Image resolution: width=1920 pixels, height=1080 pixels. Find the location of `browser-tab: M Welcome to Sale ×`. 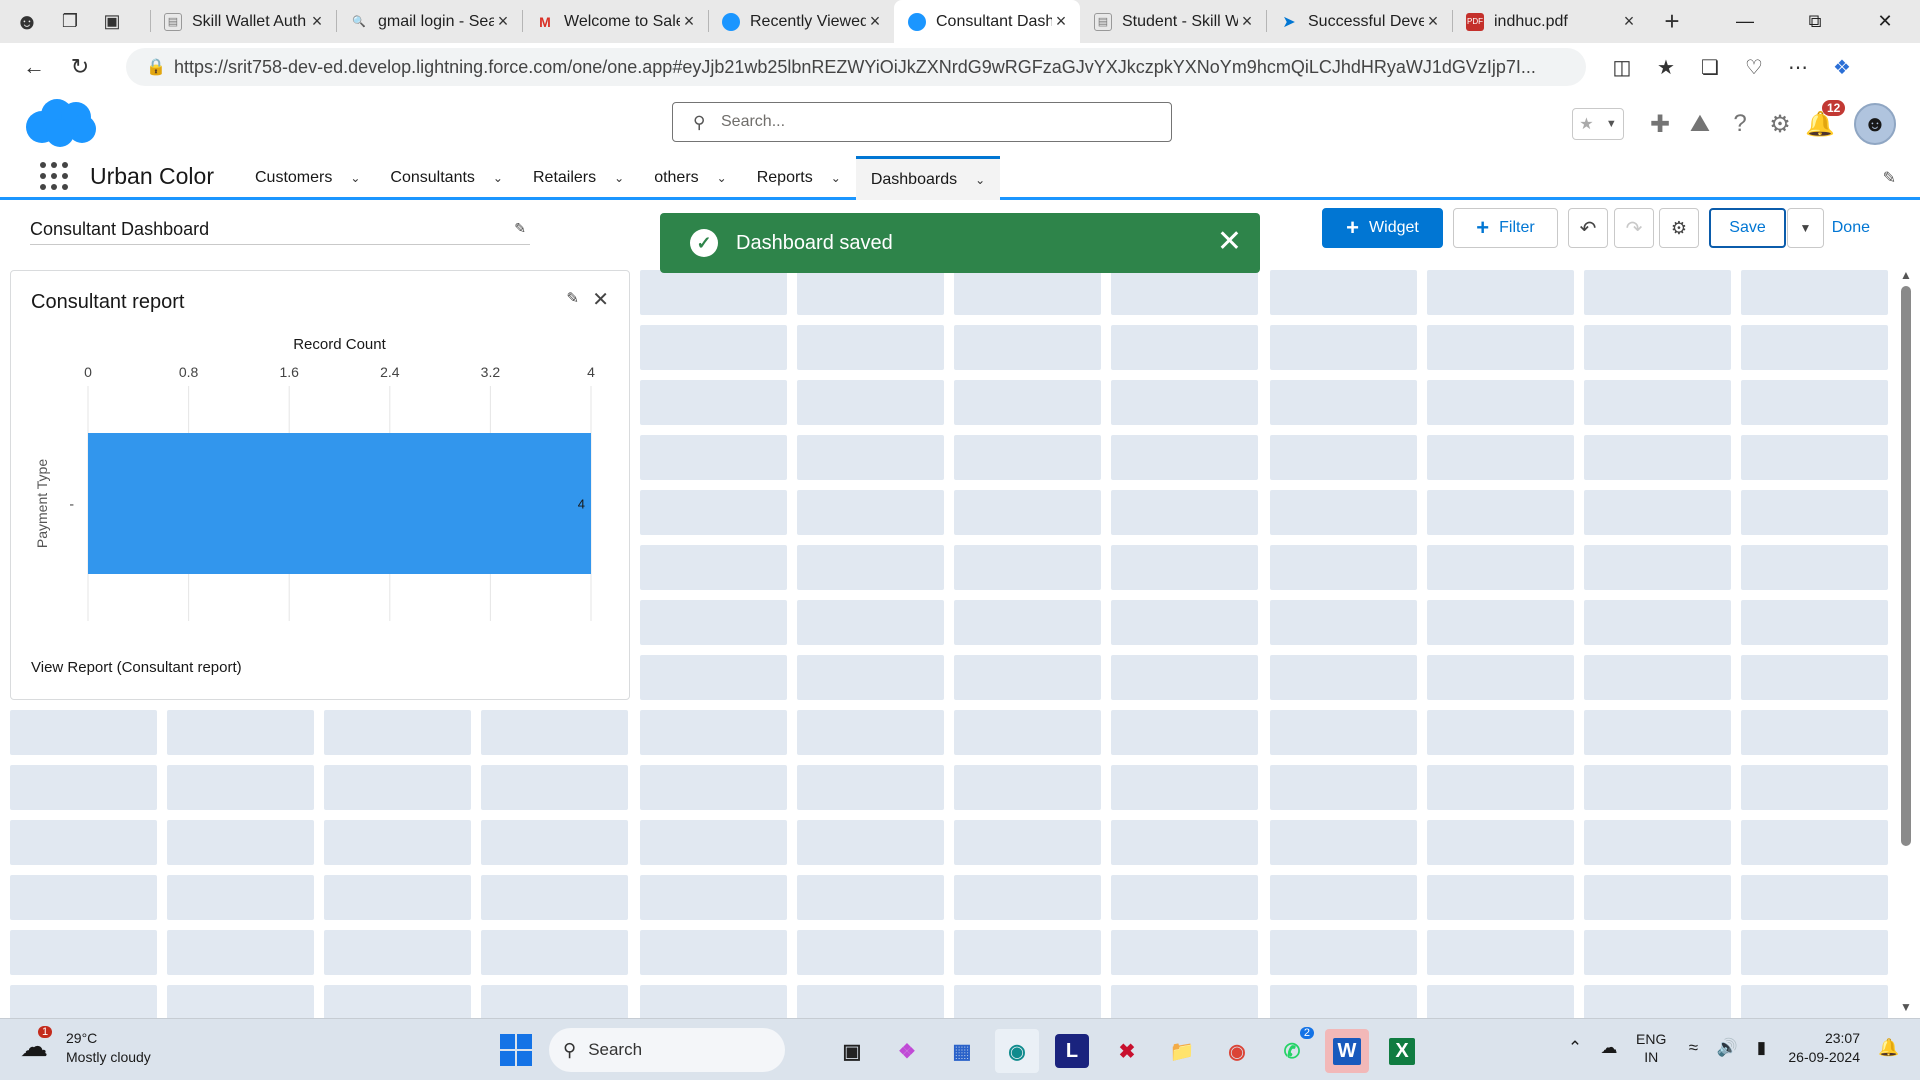

browser-tab: M Welcome to Sale × is located at coordinates (615, 21).